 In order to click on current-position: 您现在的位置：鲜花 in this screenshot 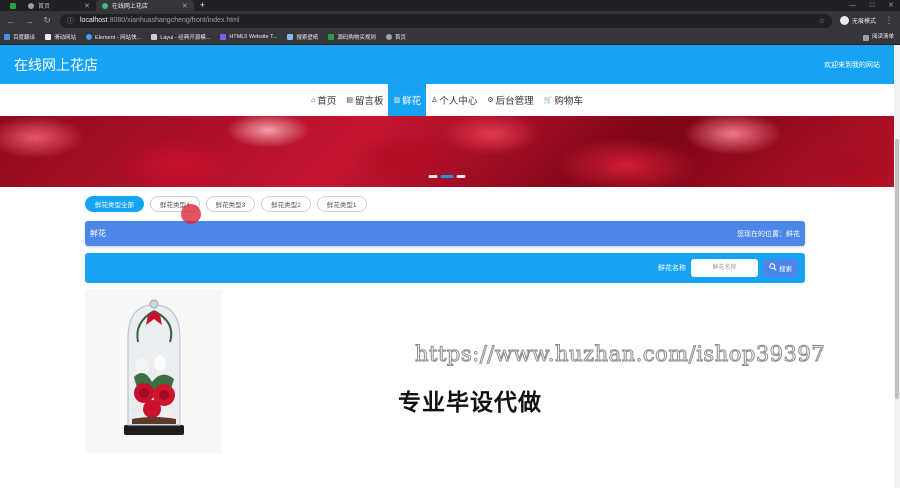, I will do `click(768, 234)`.